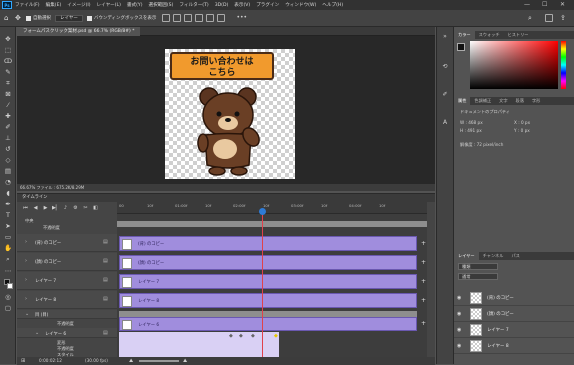 This screenshot has width=574, height=365. I want to click on marquee-tool-icon: ⬚, so click(8, 50).